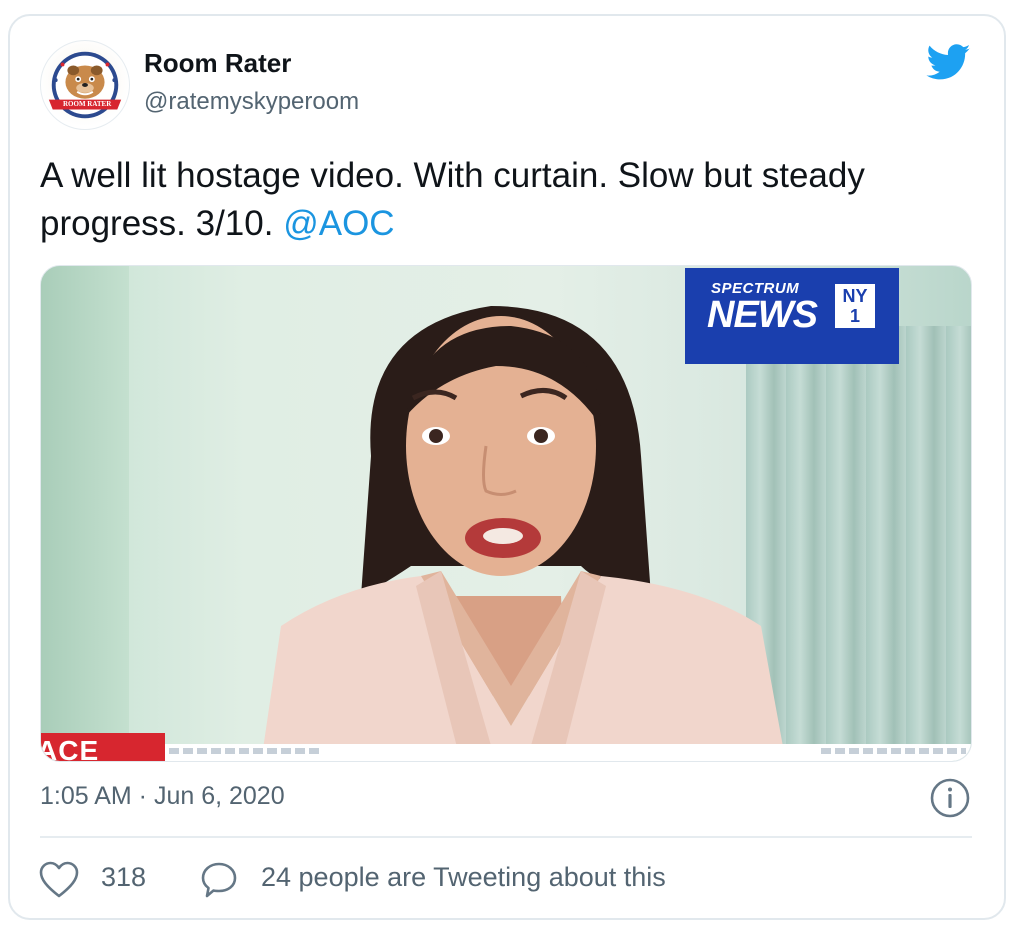 Image resolution: width=1024 pixels, height=930 pixels. Describe the element at coordinates (506, 837) in the screenshot. I see `footer-divider` at that location.